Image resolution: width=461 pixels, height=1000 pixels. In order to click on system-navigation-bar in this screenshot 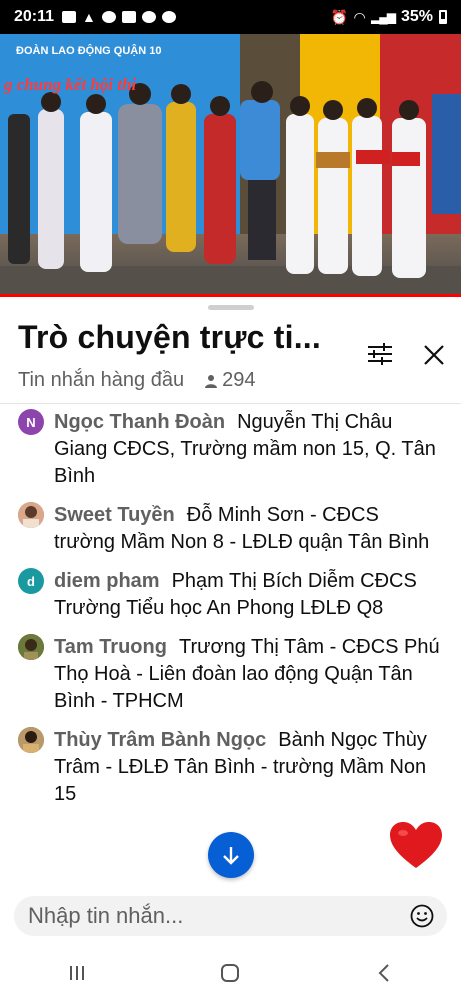, I will do `click(230, 973)`.